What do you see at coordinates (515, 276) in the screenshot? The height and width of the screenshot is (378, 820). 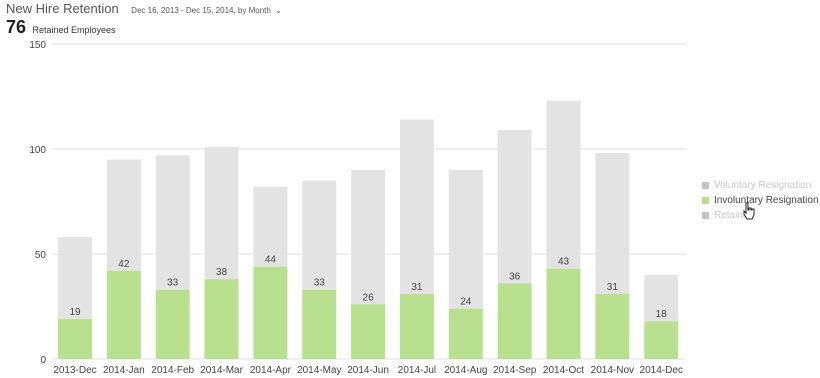 I see `data-label: 36` at bounding box center [515, 276].